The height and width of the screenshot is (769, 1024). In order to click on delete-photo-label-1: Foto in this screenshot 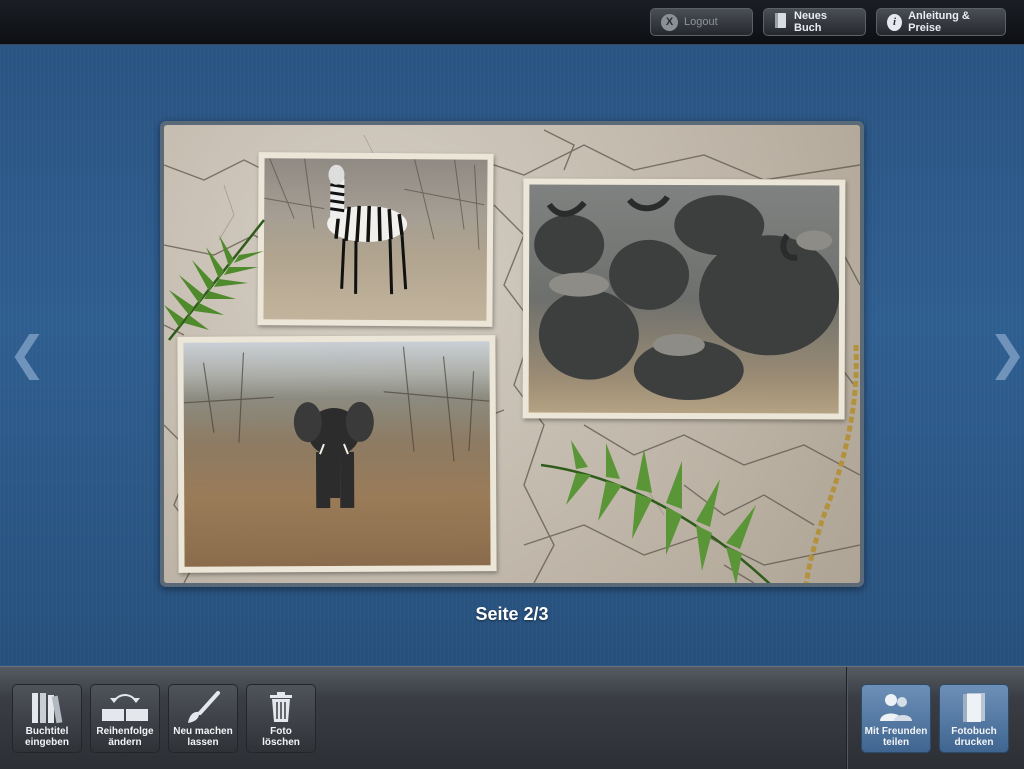, I will do `click(281, 731)`.